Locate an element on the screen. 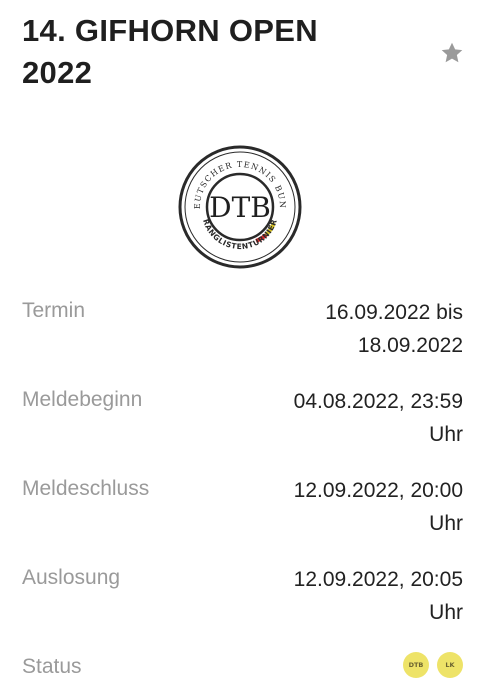  detail-row-termin: Termin 16.09.2022 bis 18.09.2022 is located at coordinates (242, 336).